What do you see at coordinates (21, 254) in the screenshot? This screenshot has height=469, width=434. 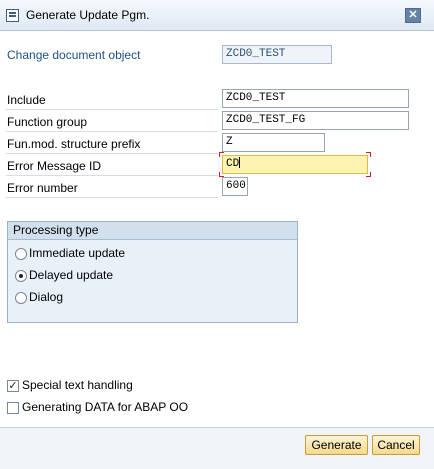 I see `radio-immediate-update` at bounding box center [21, 254].